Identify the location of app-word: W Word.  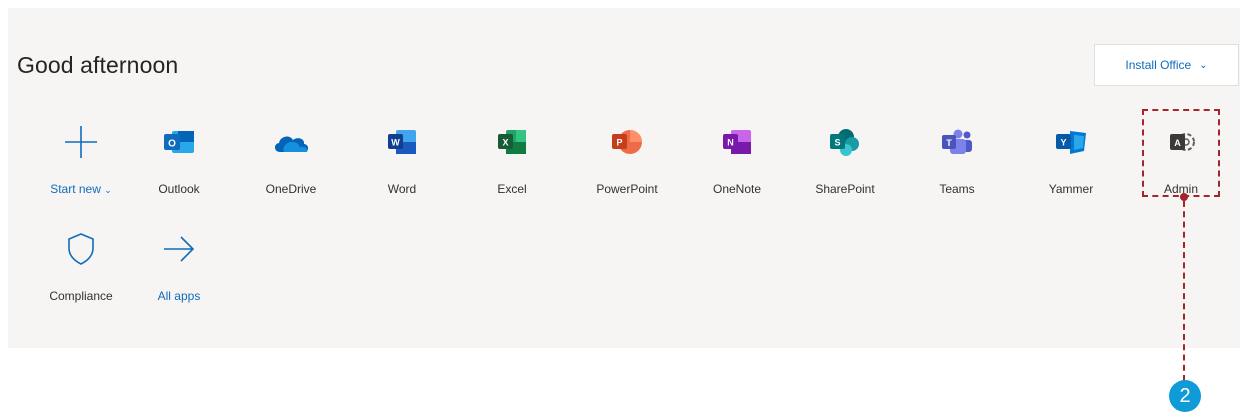
(402, 164).